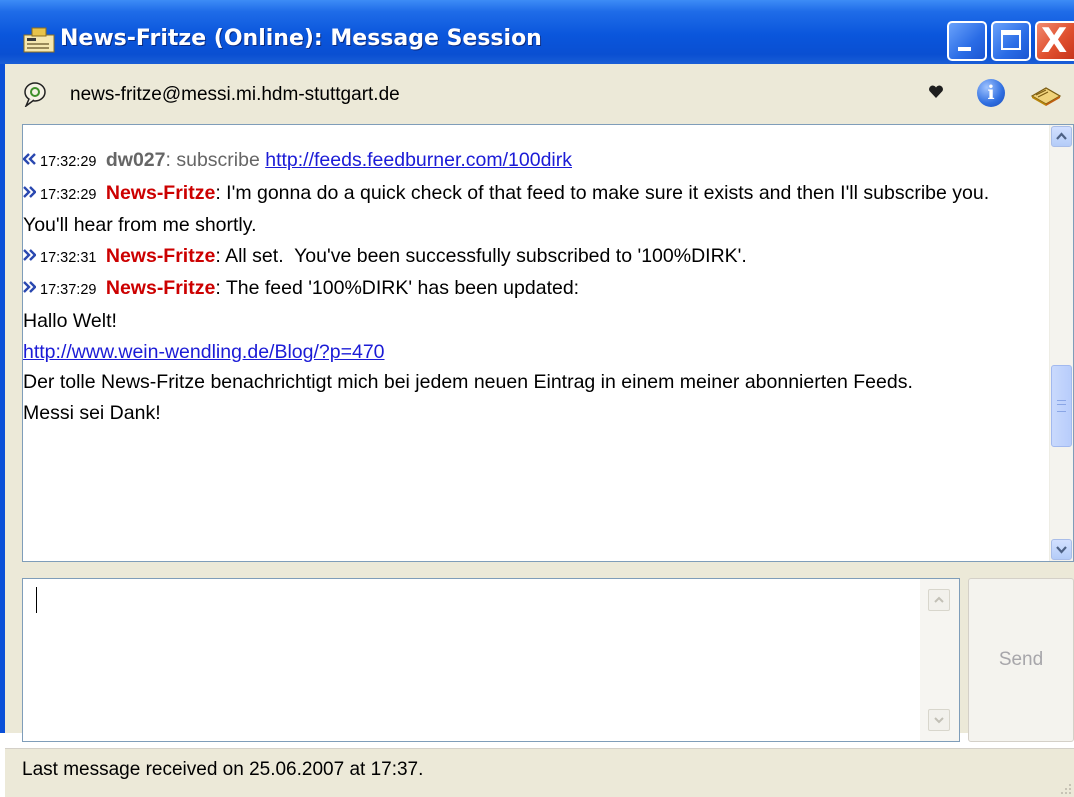 This screenshot has height=797, width=1074. Describe the element at coordinates (204, 352) in the screenshot. I see `feed-link: http://www.wein-wendling.de/Blog/?p=470` at that location.